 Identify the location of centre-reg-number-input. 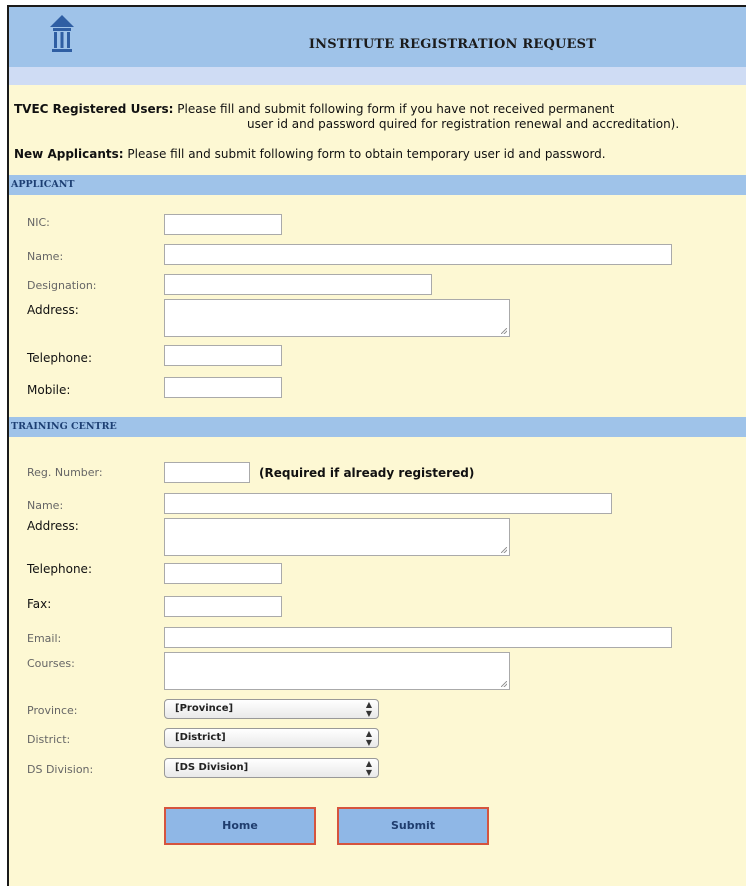
(207, 472).